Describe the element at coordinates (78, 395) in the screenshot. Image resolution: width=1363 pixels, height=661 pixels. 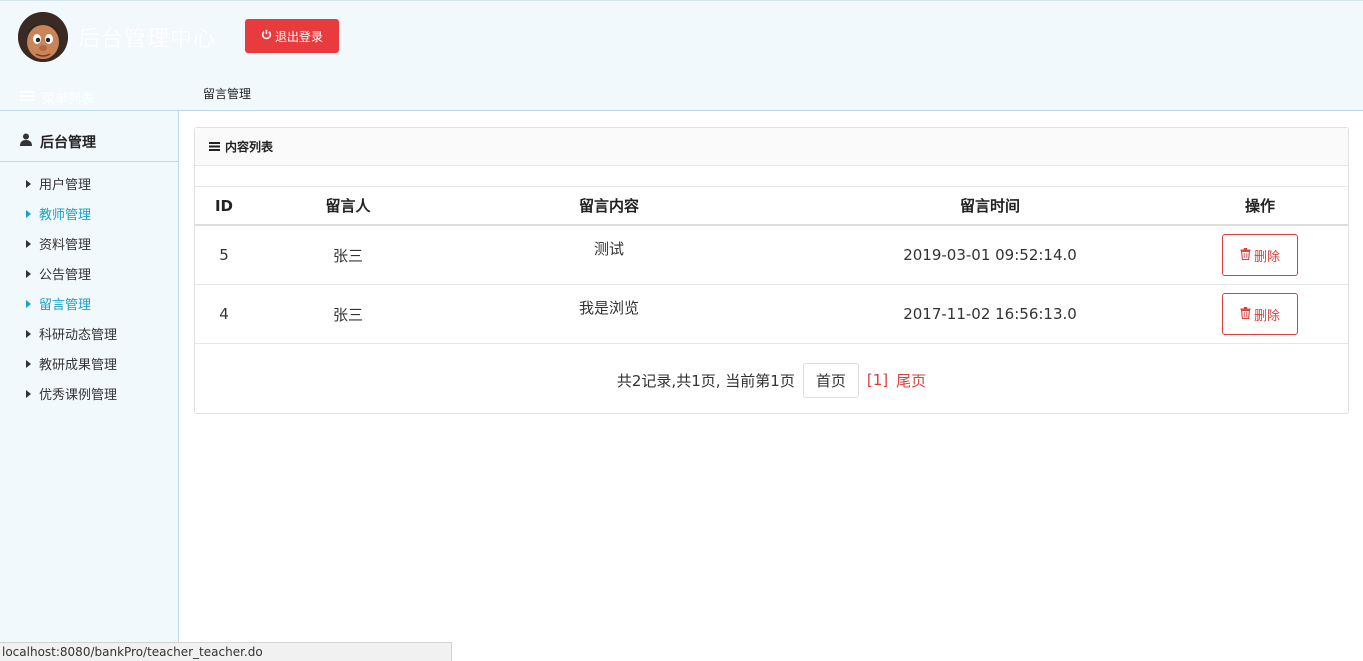
I see `sidebar-item-label: 优秀课例管理` at that location.